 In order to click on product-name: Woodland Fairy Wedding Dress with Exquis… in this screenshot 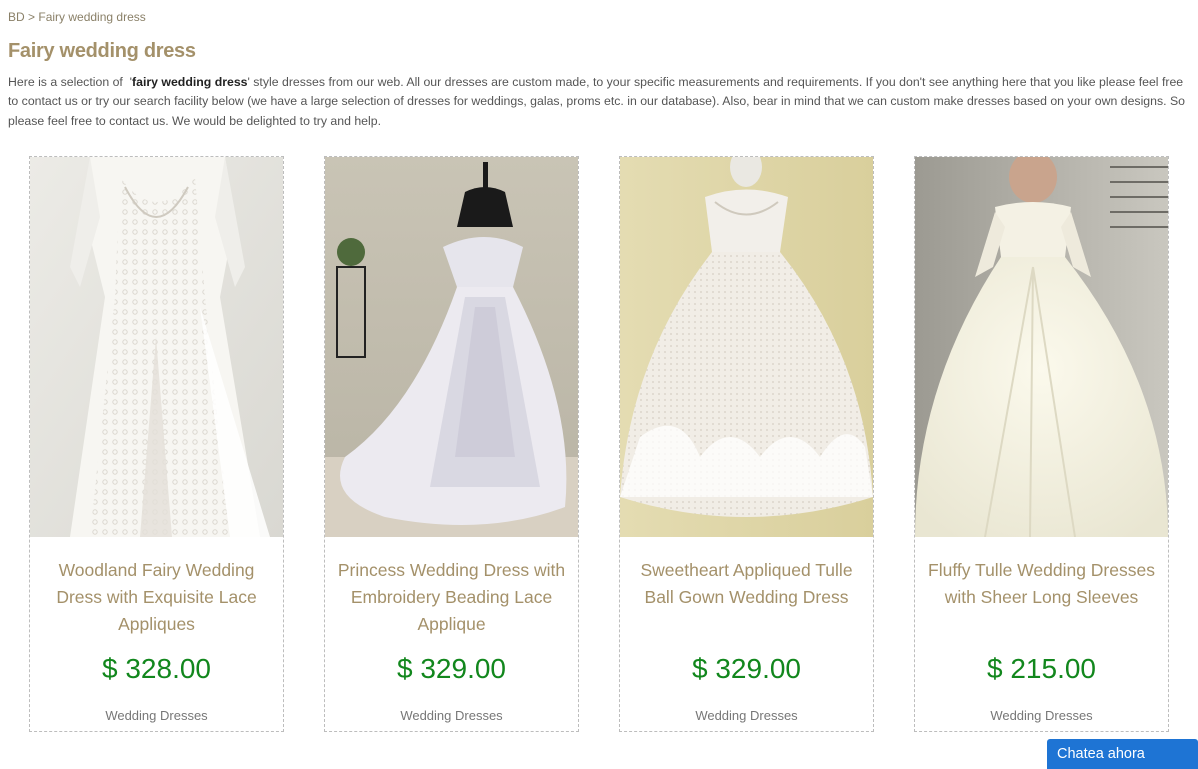, I will do `click(156, 597)`.